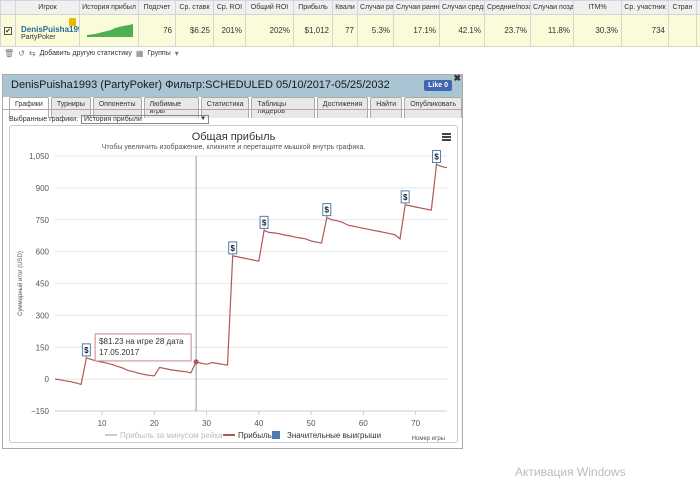 The image size is (700, 482). What do you see at coordinates (682, 30) in the screenshot?
I see `cell-country` at bounding box center [682, 30].